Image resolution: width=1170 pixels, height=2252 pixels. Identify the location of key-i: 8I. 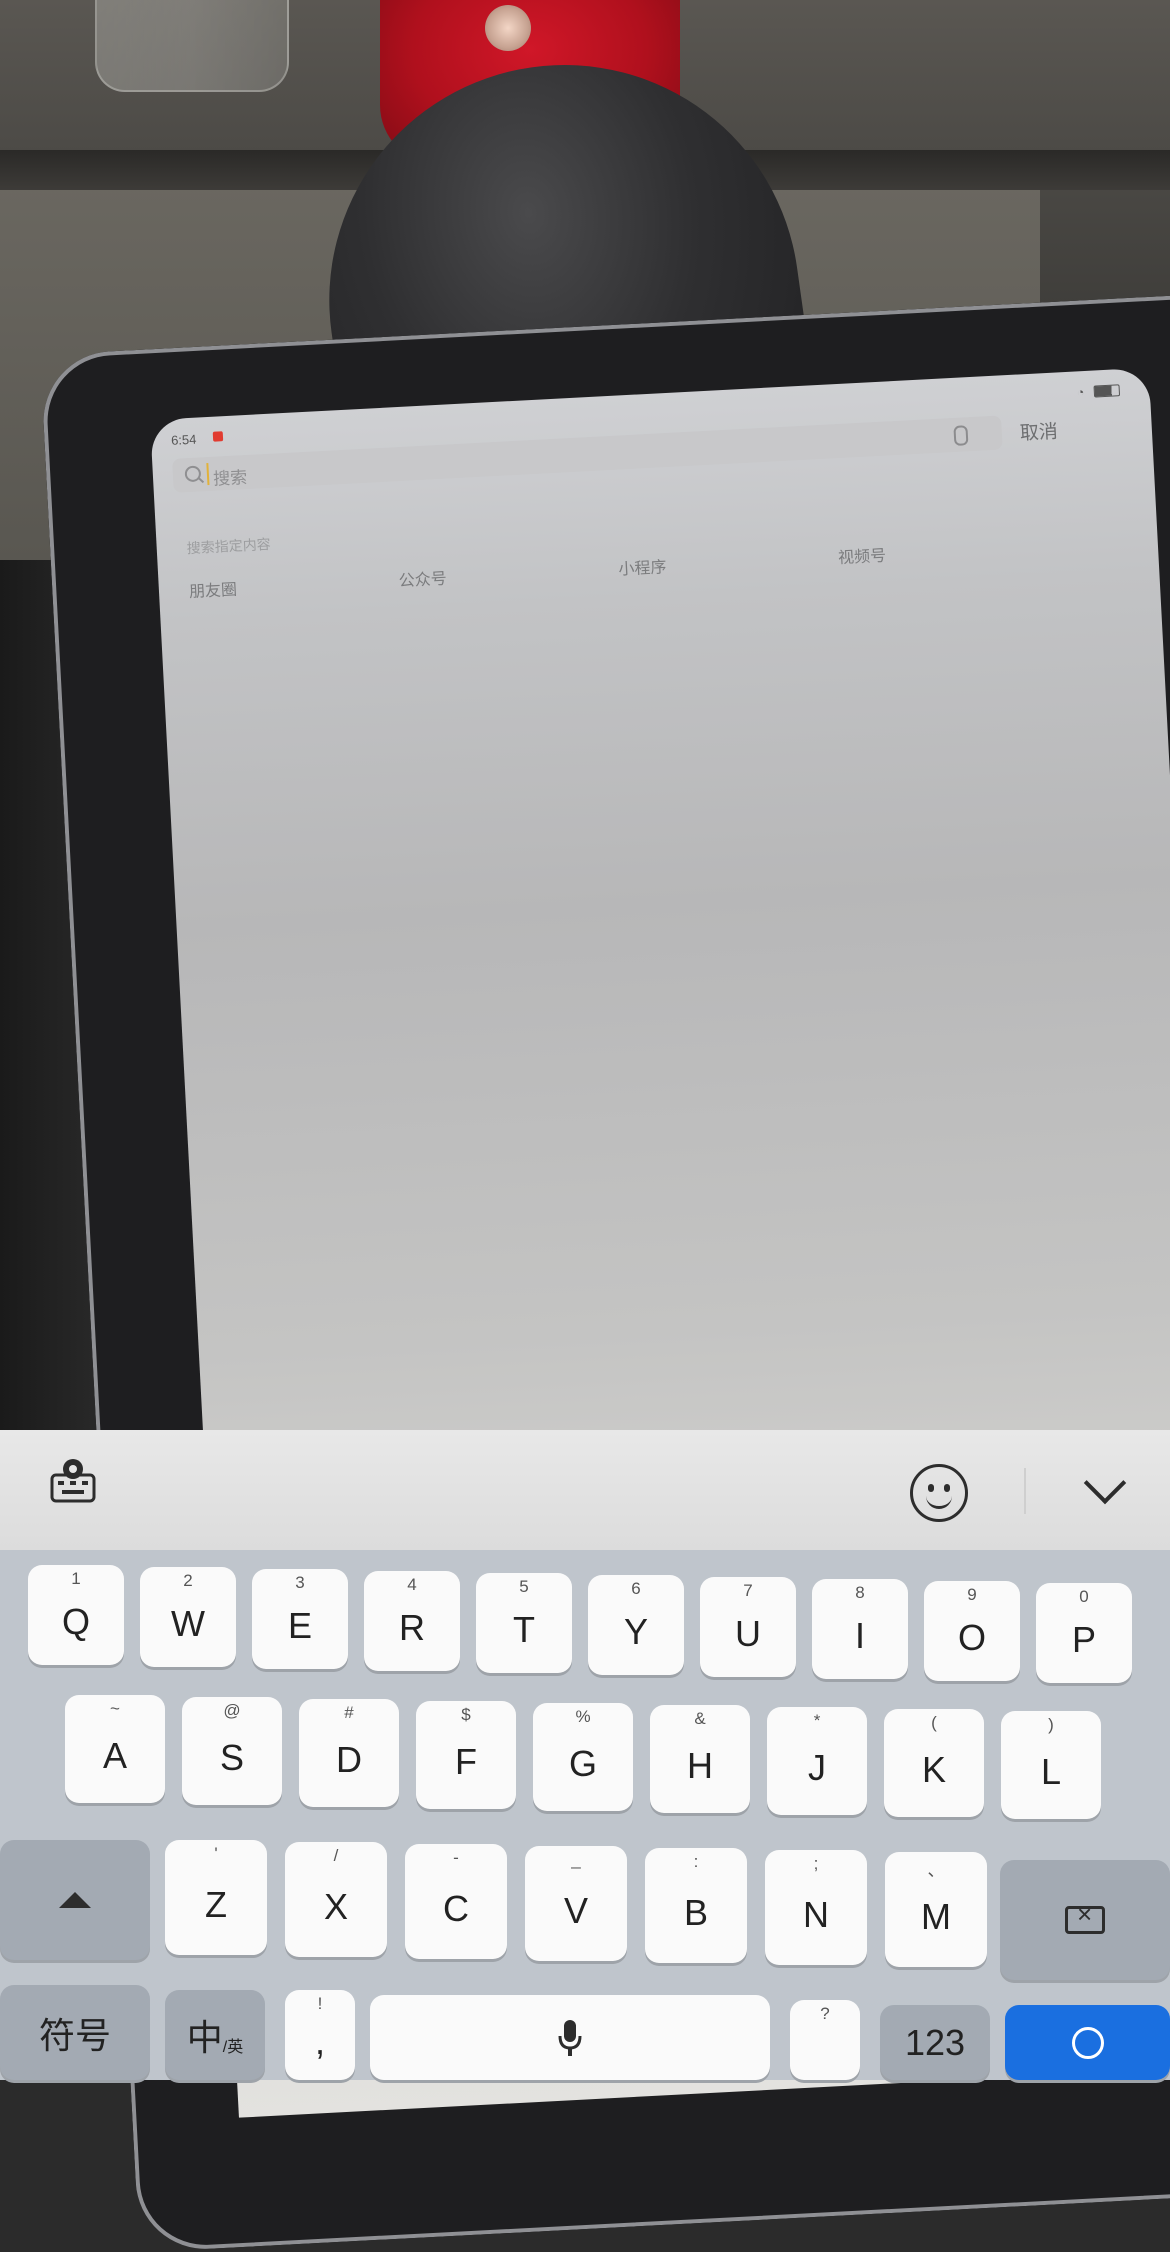
(860, 1629).